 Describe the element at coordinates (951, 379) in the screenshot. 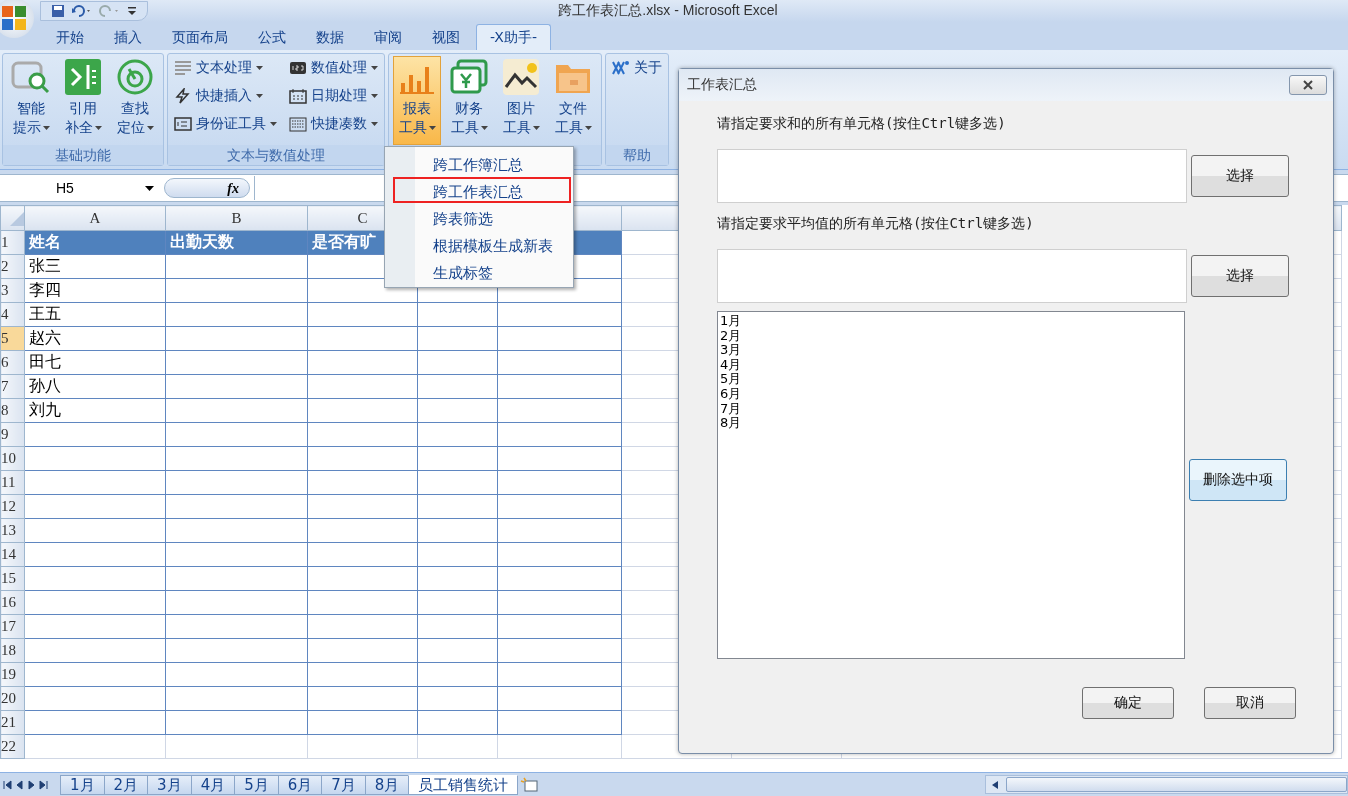

I see `list-item: 5月` at that location.